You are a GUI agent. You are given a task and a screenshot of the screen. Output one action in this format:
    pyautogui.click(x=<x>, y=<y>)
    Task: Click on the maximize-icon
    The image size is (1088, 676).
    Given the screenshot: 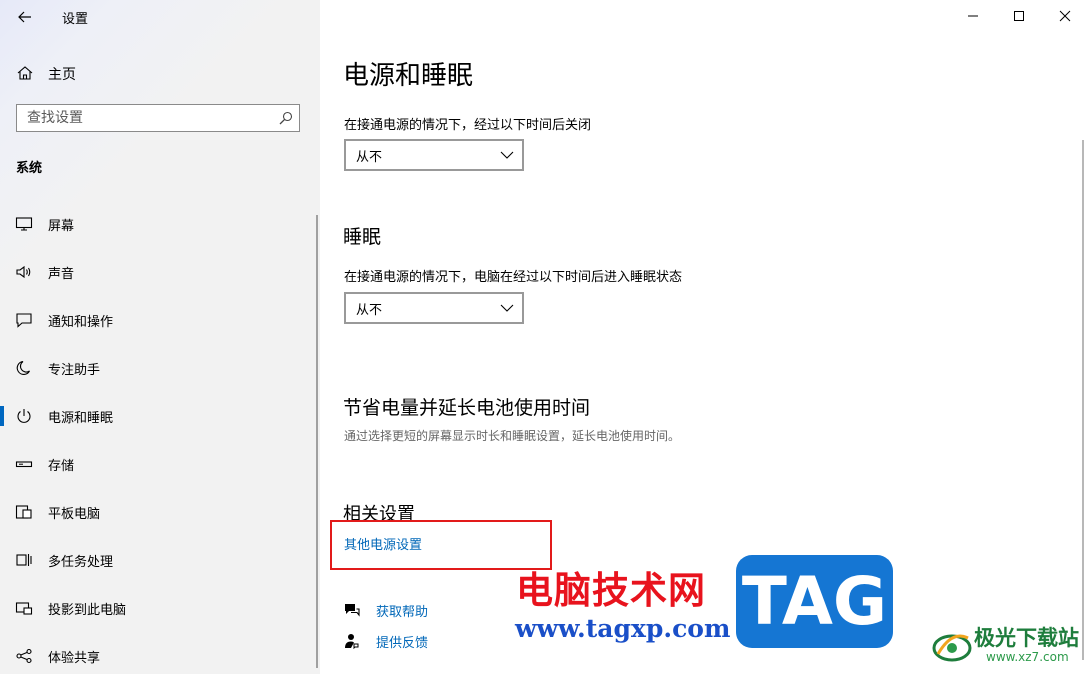 What is the action you would take?
    pyautogui.click(x=1019, y=16)
    